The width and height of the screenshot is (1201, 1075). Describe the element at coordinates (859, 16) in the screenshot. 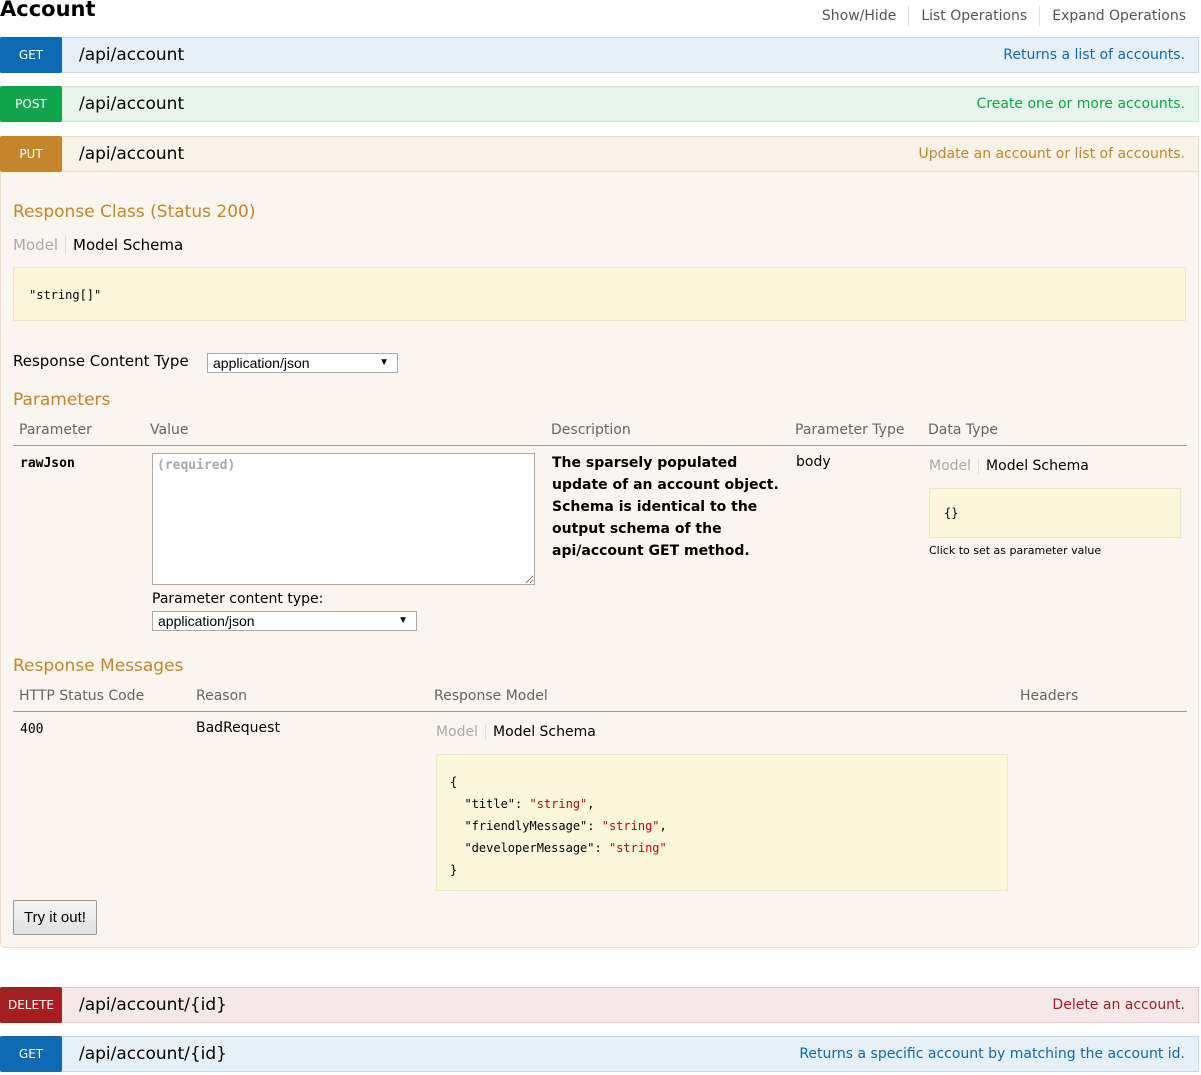

I see `show-hide-link: Show/Hide` at that location.